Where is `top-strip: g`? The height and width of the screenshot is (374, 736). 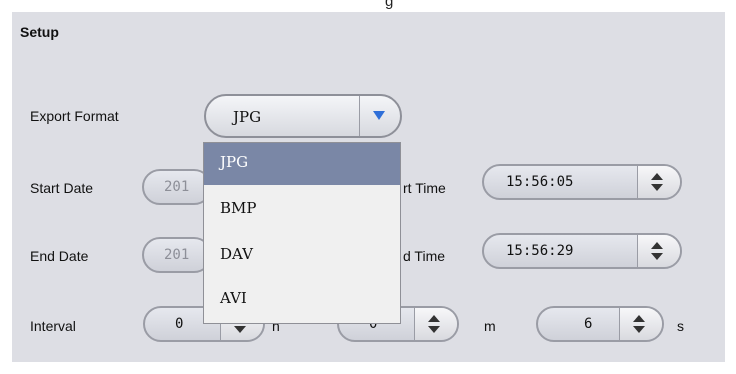
top-strip: g is located at coordinates (368, 6).